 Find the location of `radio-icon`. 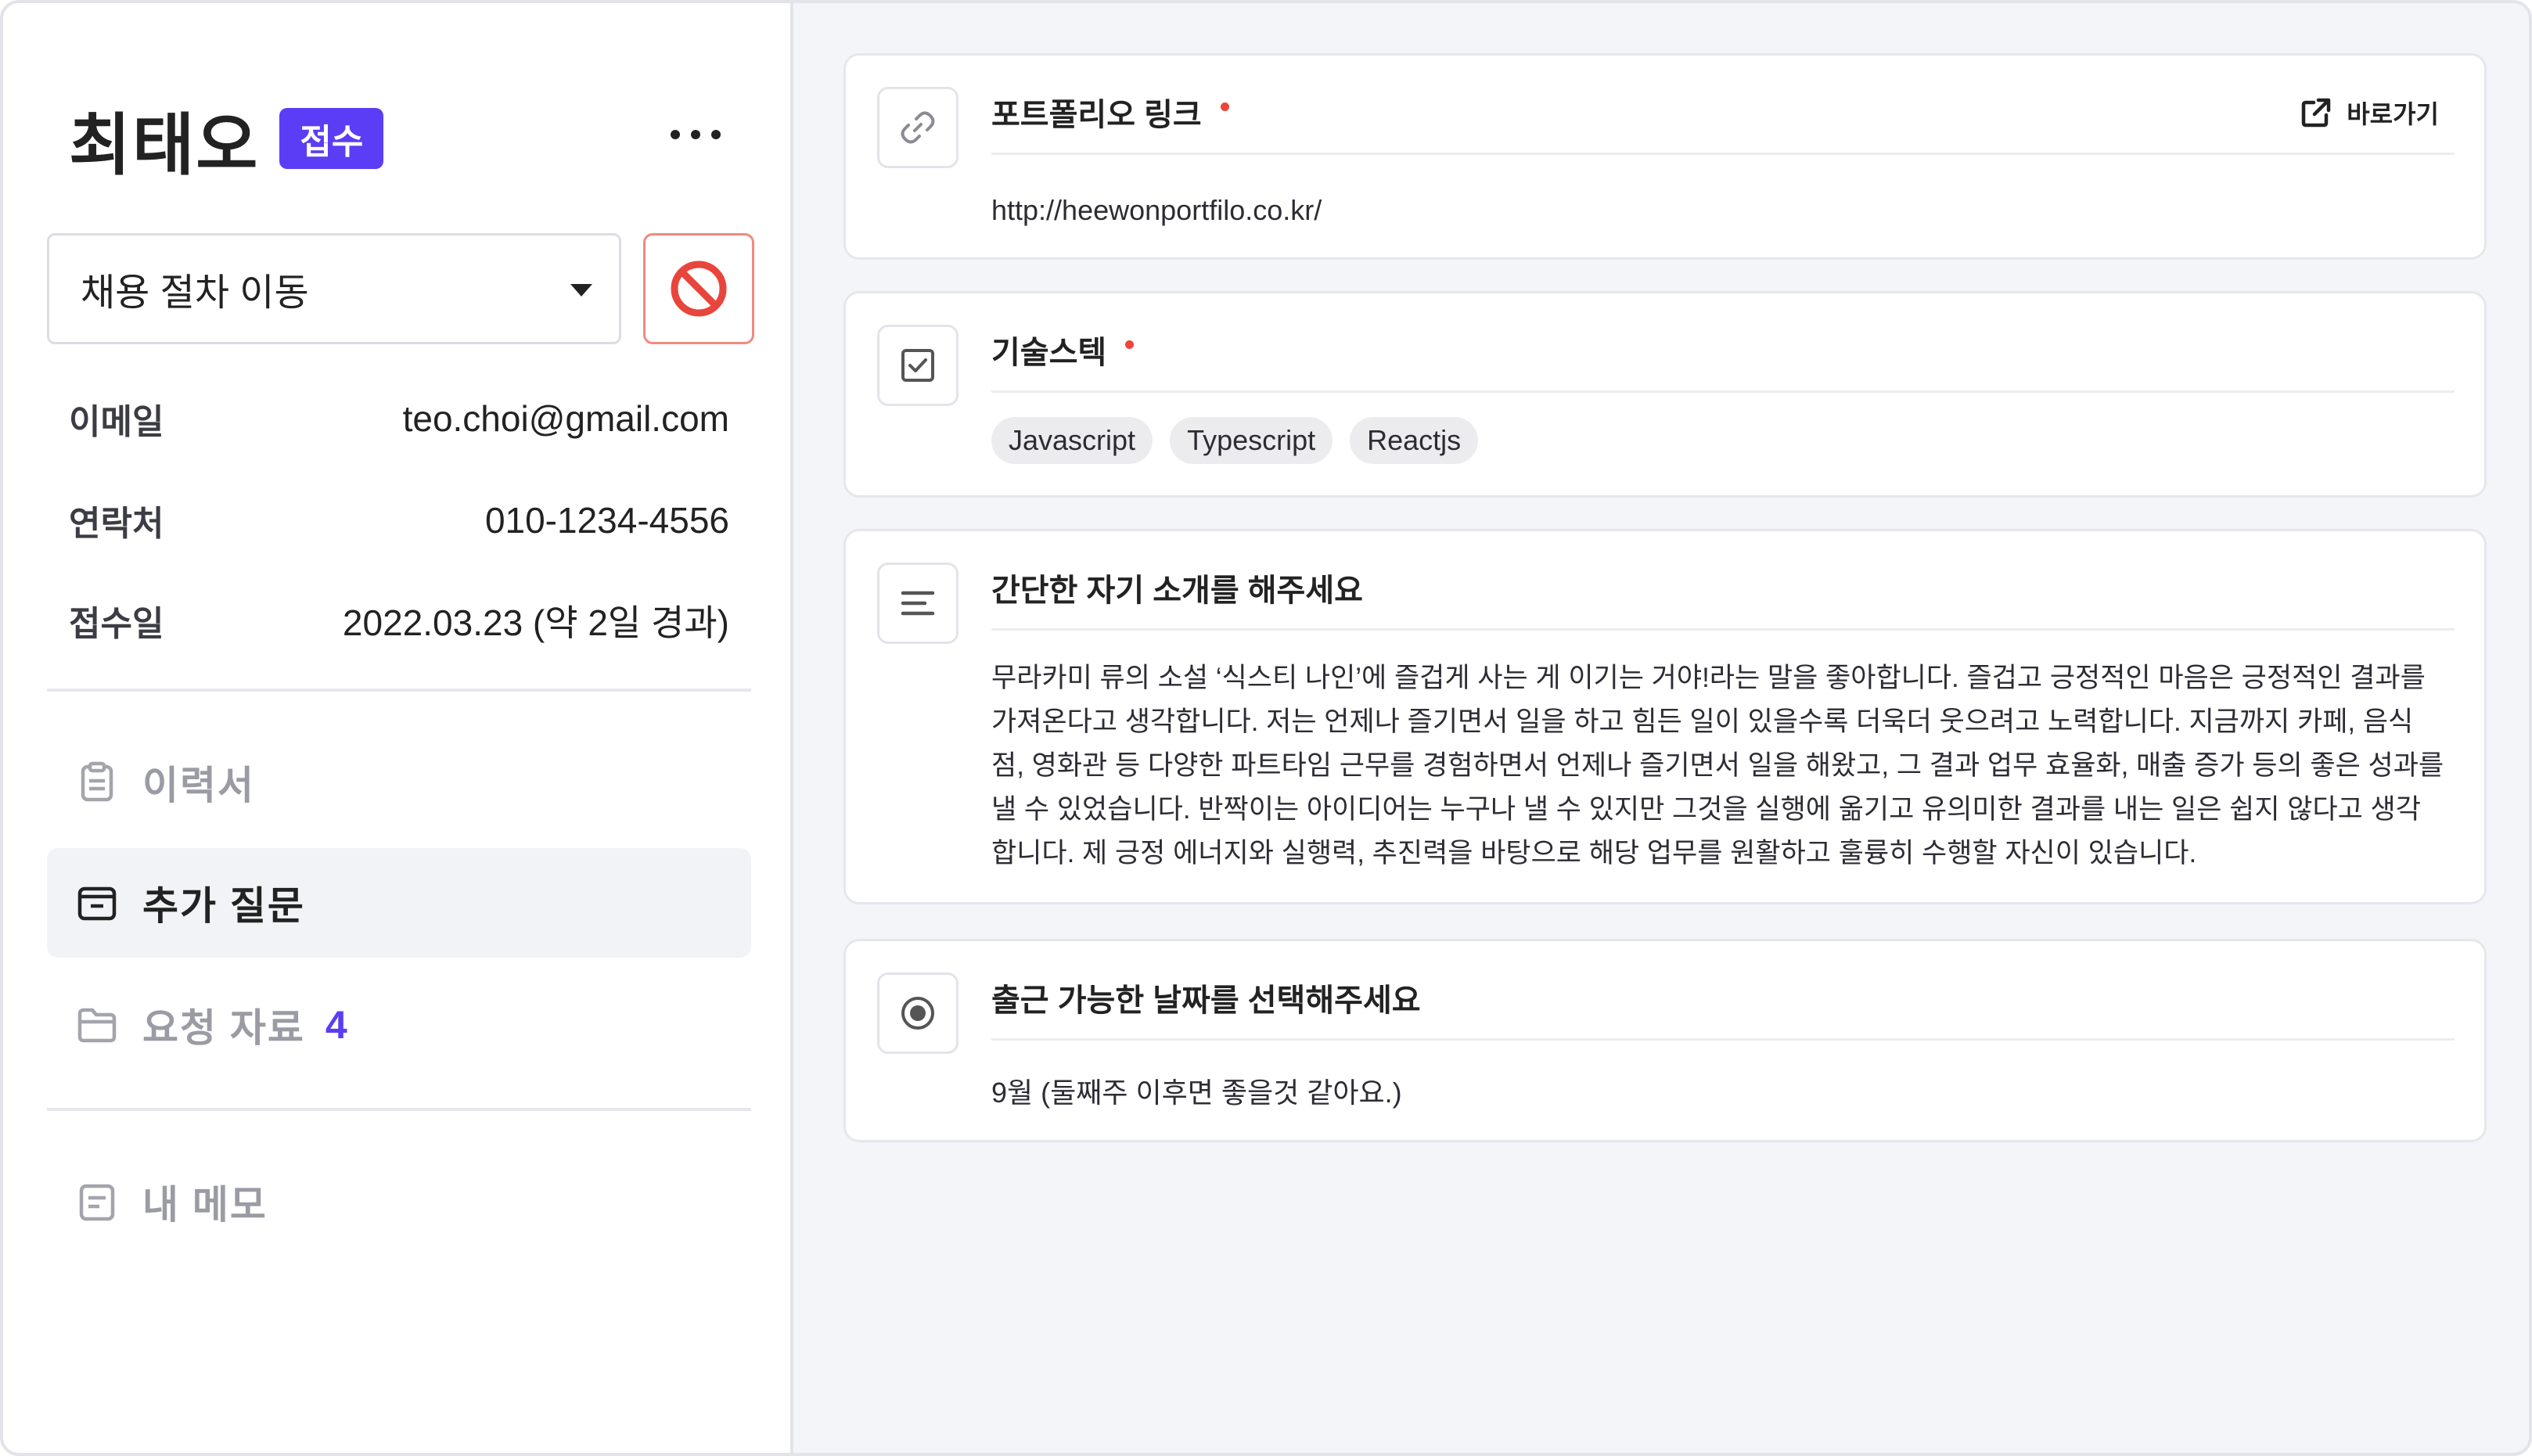

radio-icon is located at coordinates (918, 1013).